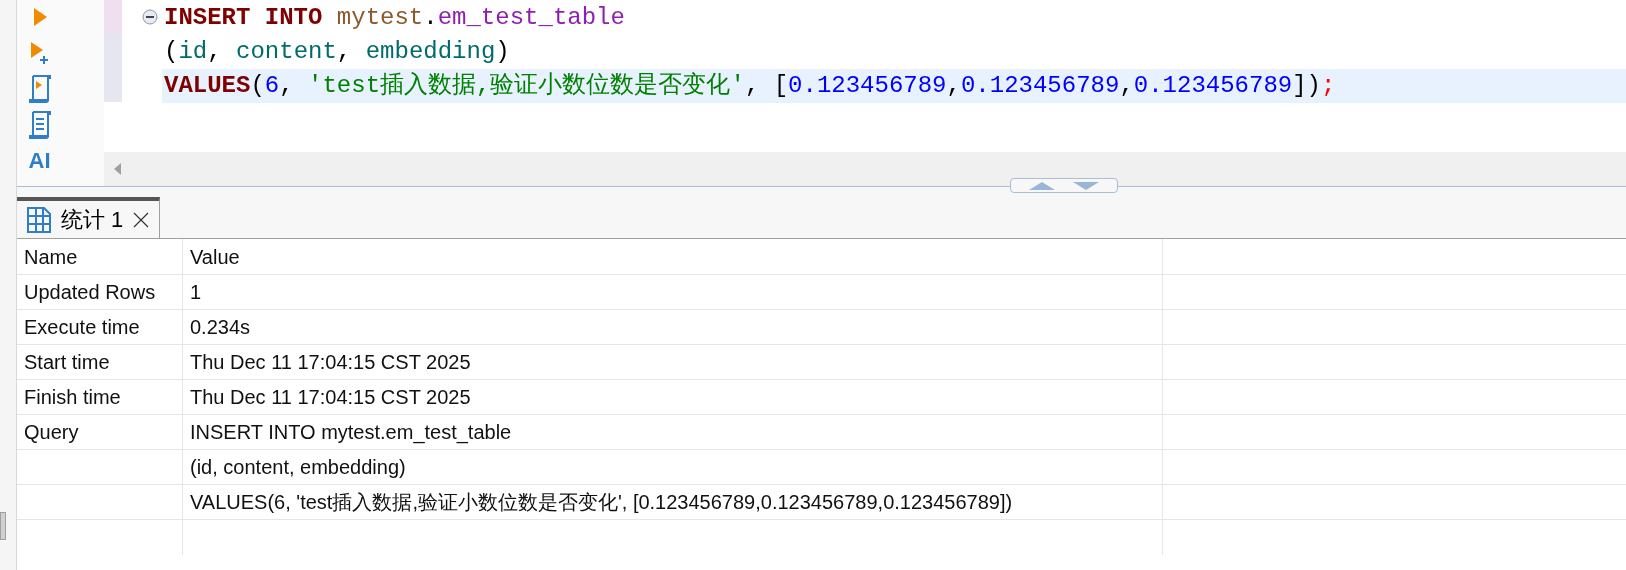 The image size is (1626, 570). Describe the element at coordinates (82, 327) in the screenshot. I see `table-cell-text: Execute time` at that location.